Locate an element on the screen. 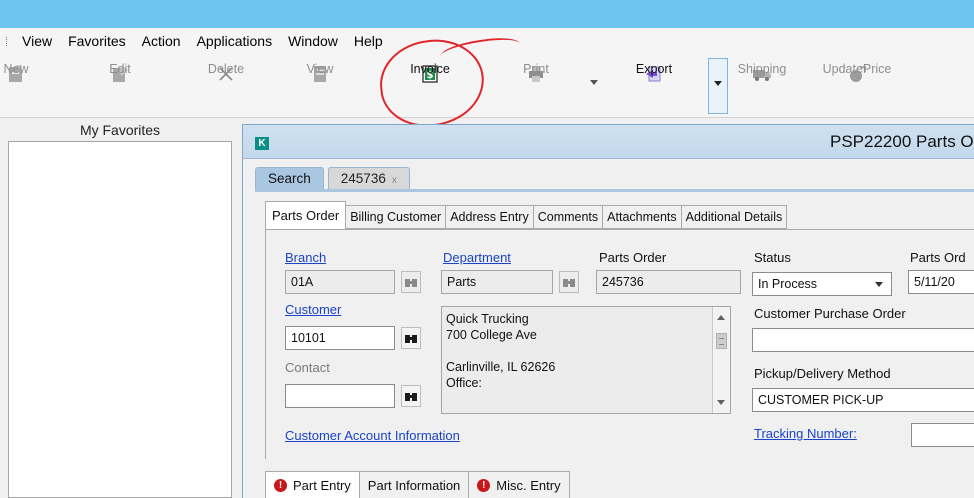  shipping-button: Shipping is located at coordinates (762, 86).